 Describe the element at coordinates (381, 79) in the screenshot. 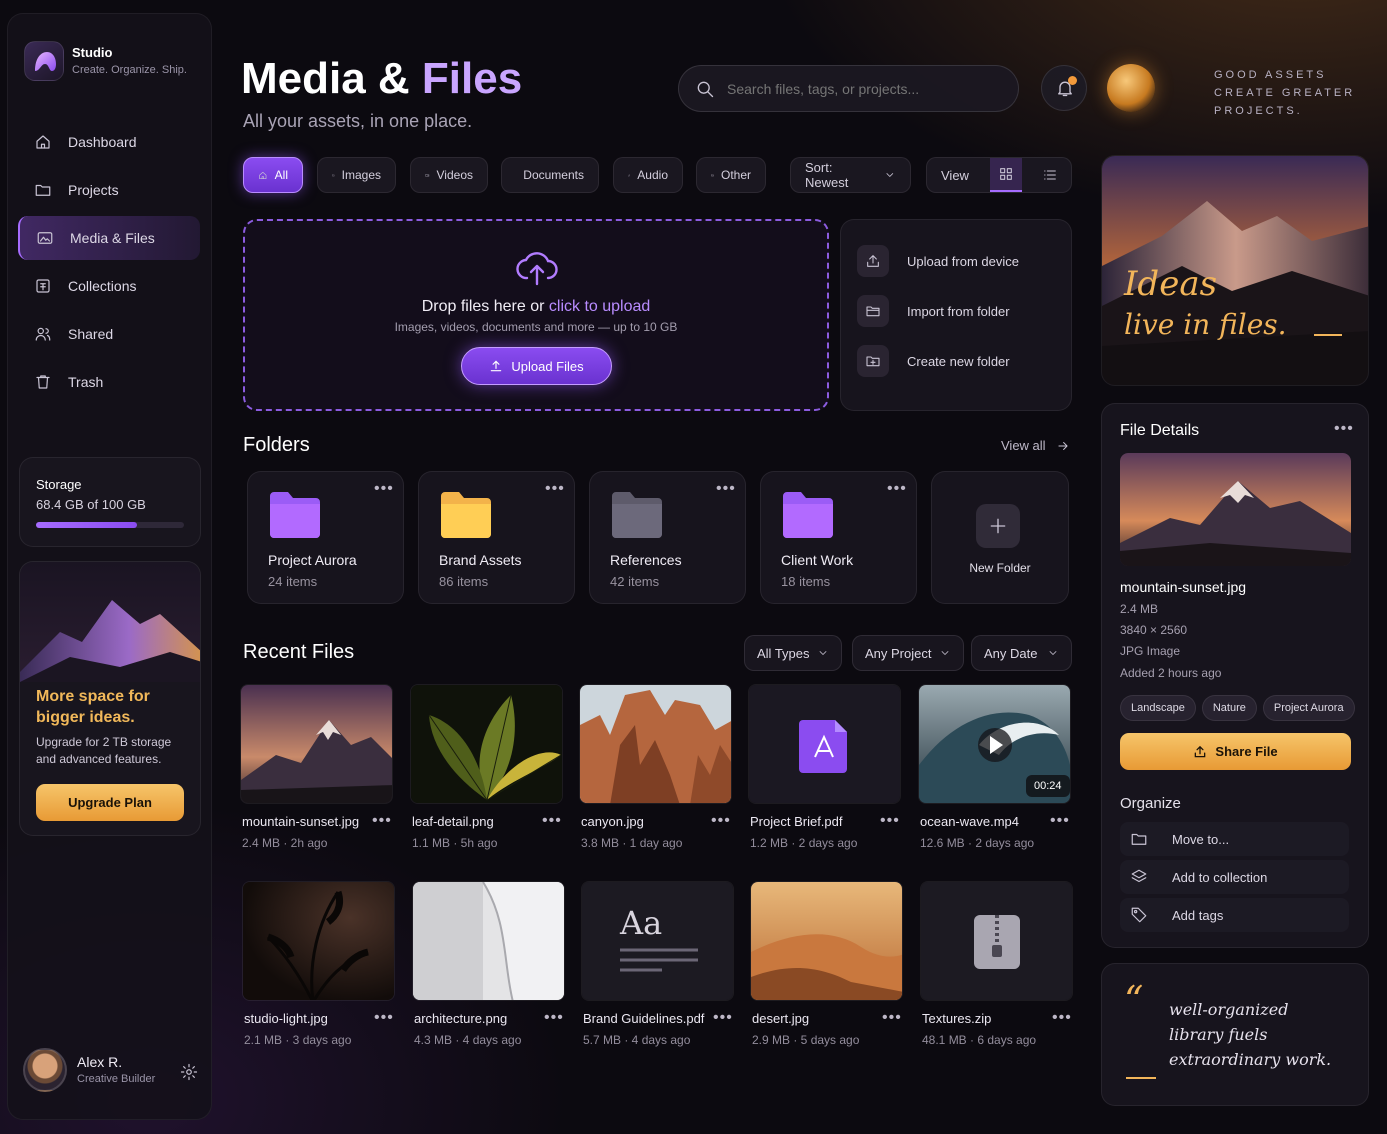

I see `page-title: Media & Files` at that location.